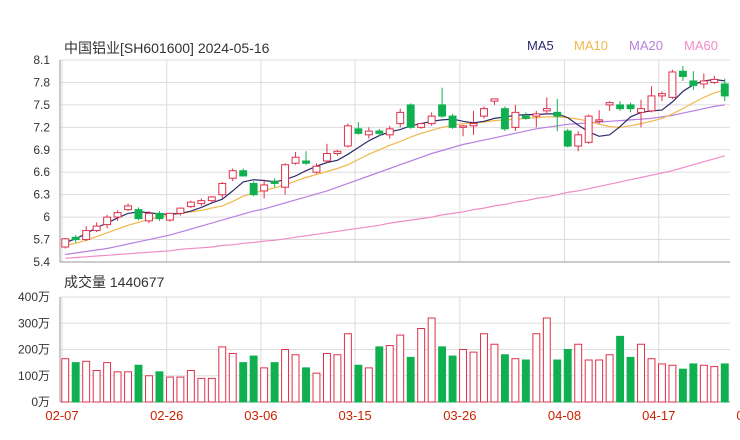  What do you see at coordinates (40, 402) in the screenshot?
I see `volume-tick-label: 0万` at bounding box center [40, 402].